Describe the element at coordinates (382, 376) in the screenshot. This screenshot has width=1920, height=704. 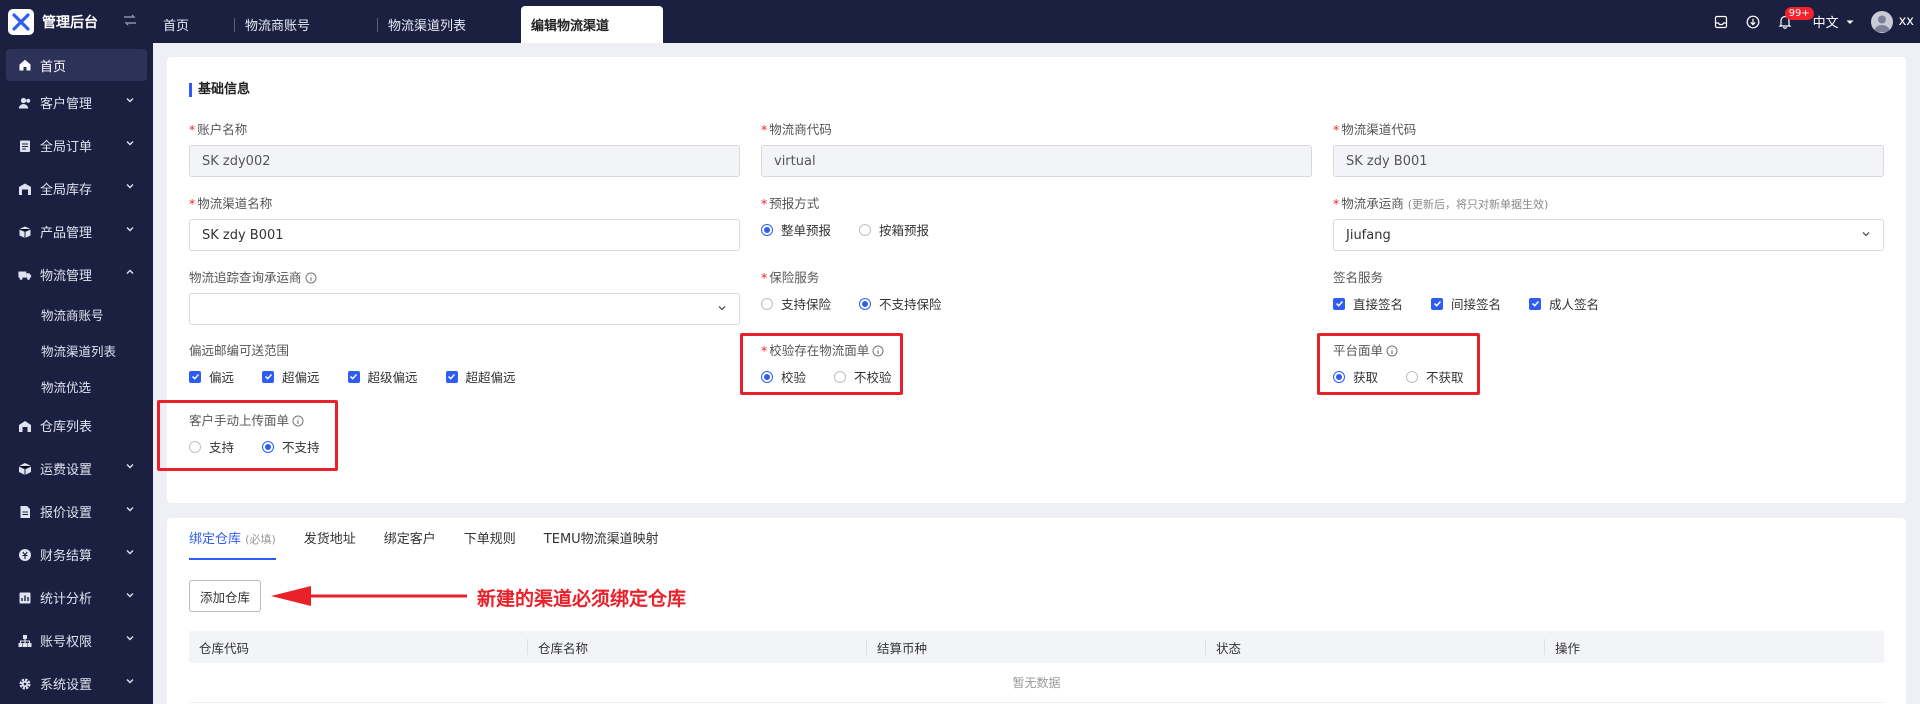
I see `checkbox-ultra-remote: 超级偏远` at that location.